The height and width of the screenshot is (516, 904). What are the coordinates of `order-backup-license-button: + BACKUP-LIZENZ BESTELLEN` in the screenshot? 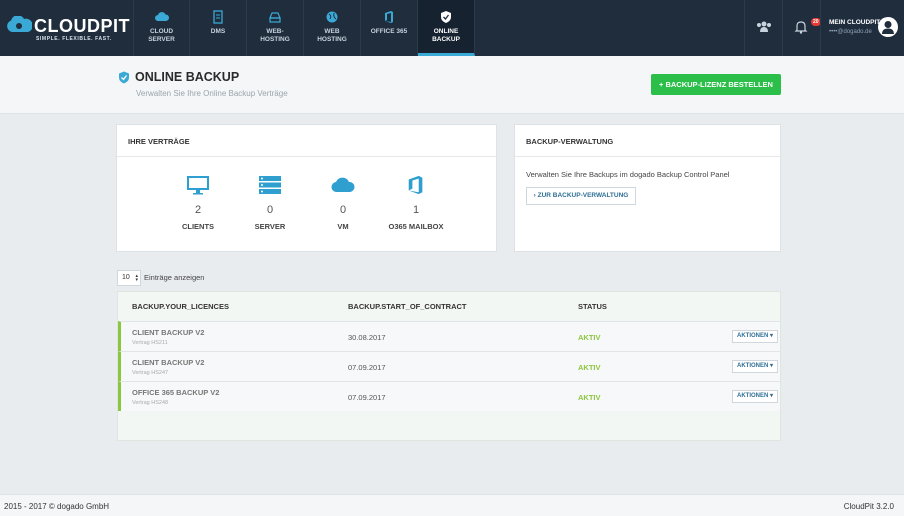 It's located at (716, 84).